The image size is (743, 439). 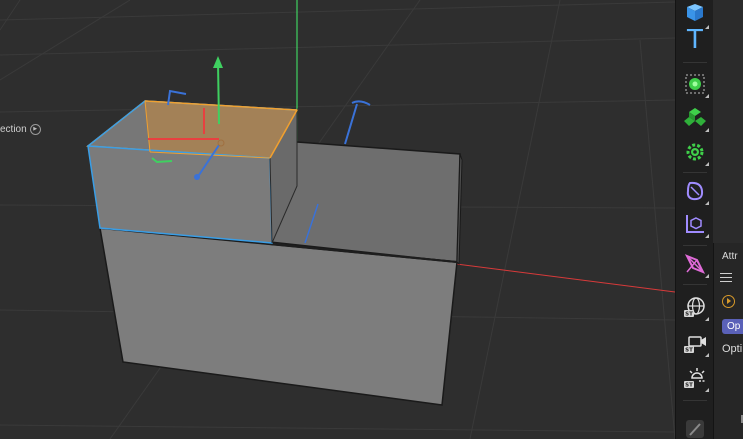 I want to click on light-icon: ST, so click(x=694, y=378).